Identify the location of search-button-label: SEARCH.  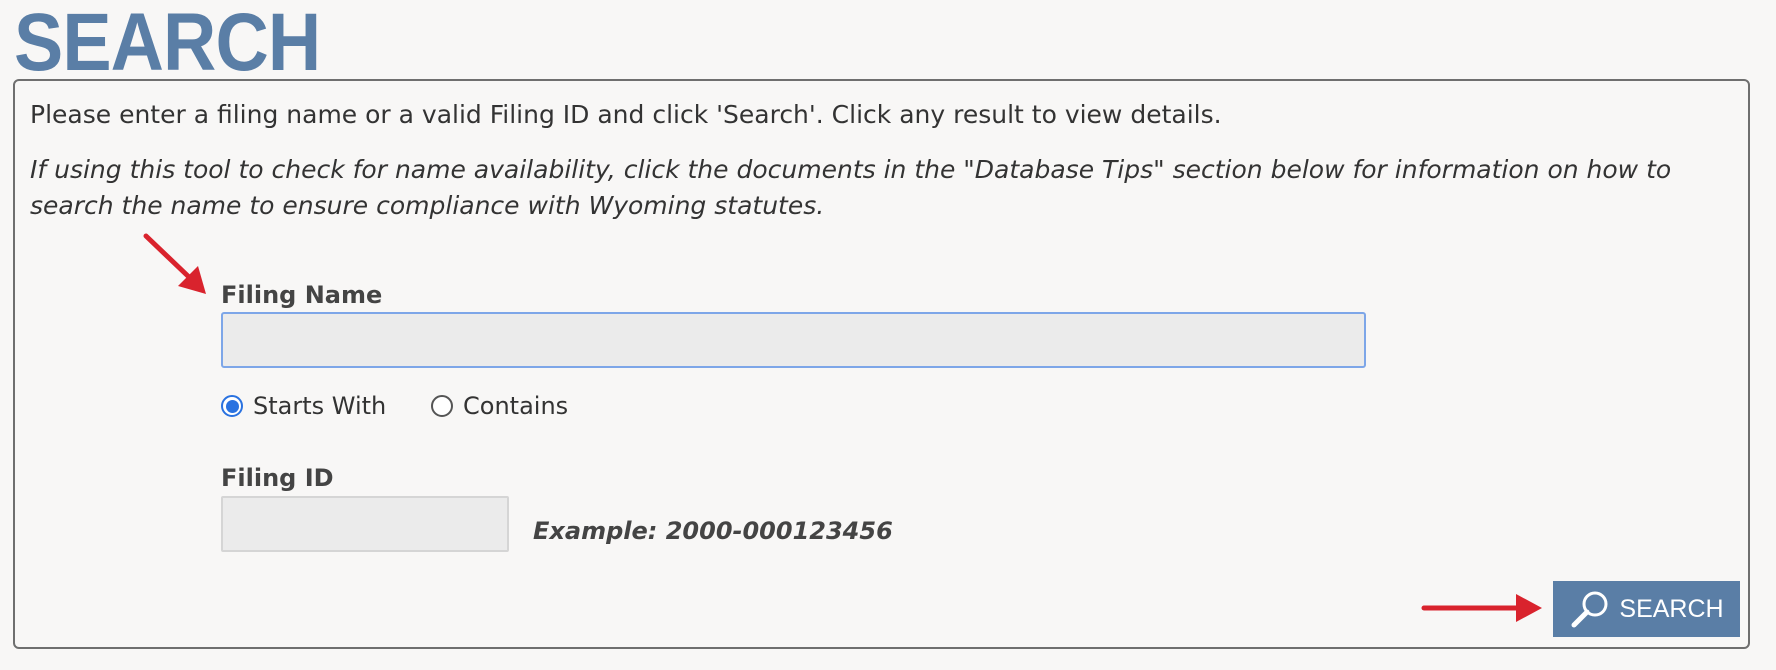
(1671, 608).